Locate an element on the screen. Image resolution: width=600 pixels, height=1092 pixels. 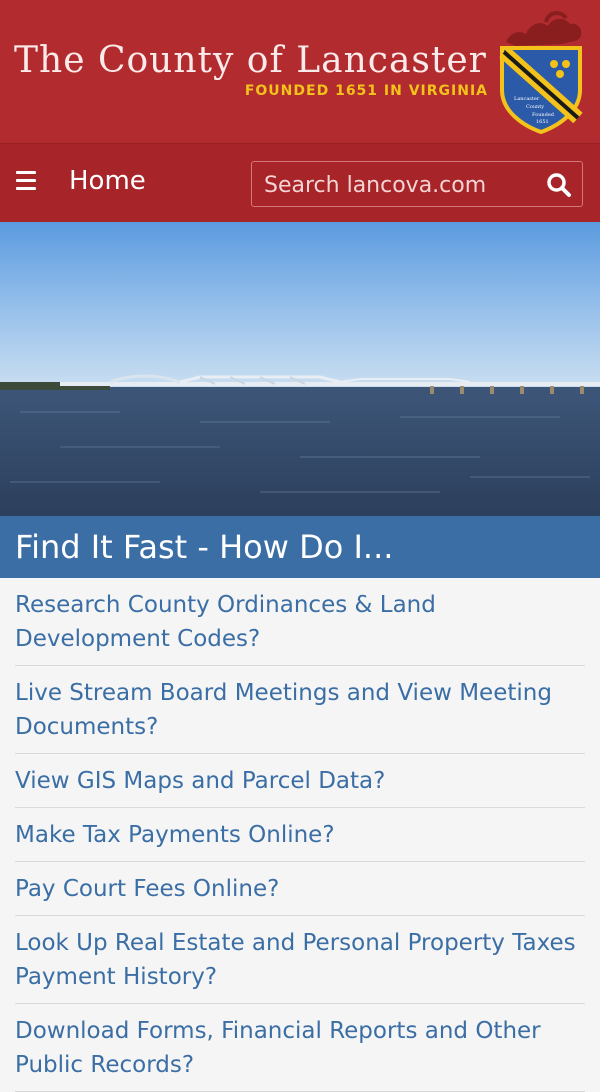
crest-text-4: 1651 is located at coordinates (542, 122).